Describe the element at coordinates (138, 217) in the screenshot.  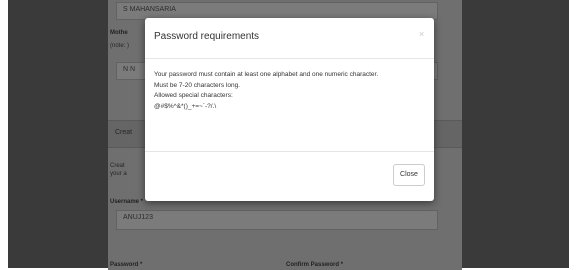
I see `username-value: ANUJ123` at that location.